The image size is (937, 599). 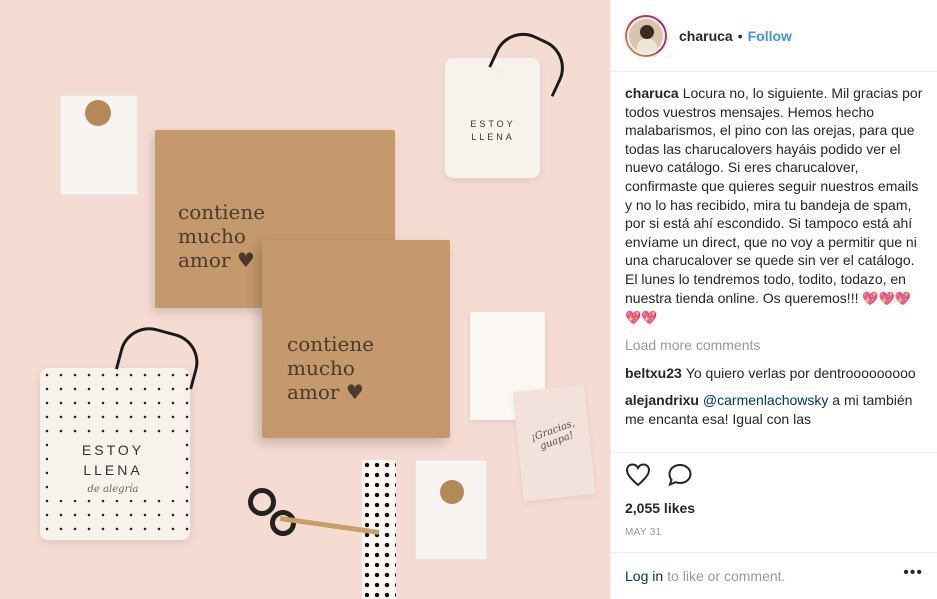 What do you see at coordinates (706, 36) in the screenshot?
I see `header-username: charuca` at bounding box center [706, 36].